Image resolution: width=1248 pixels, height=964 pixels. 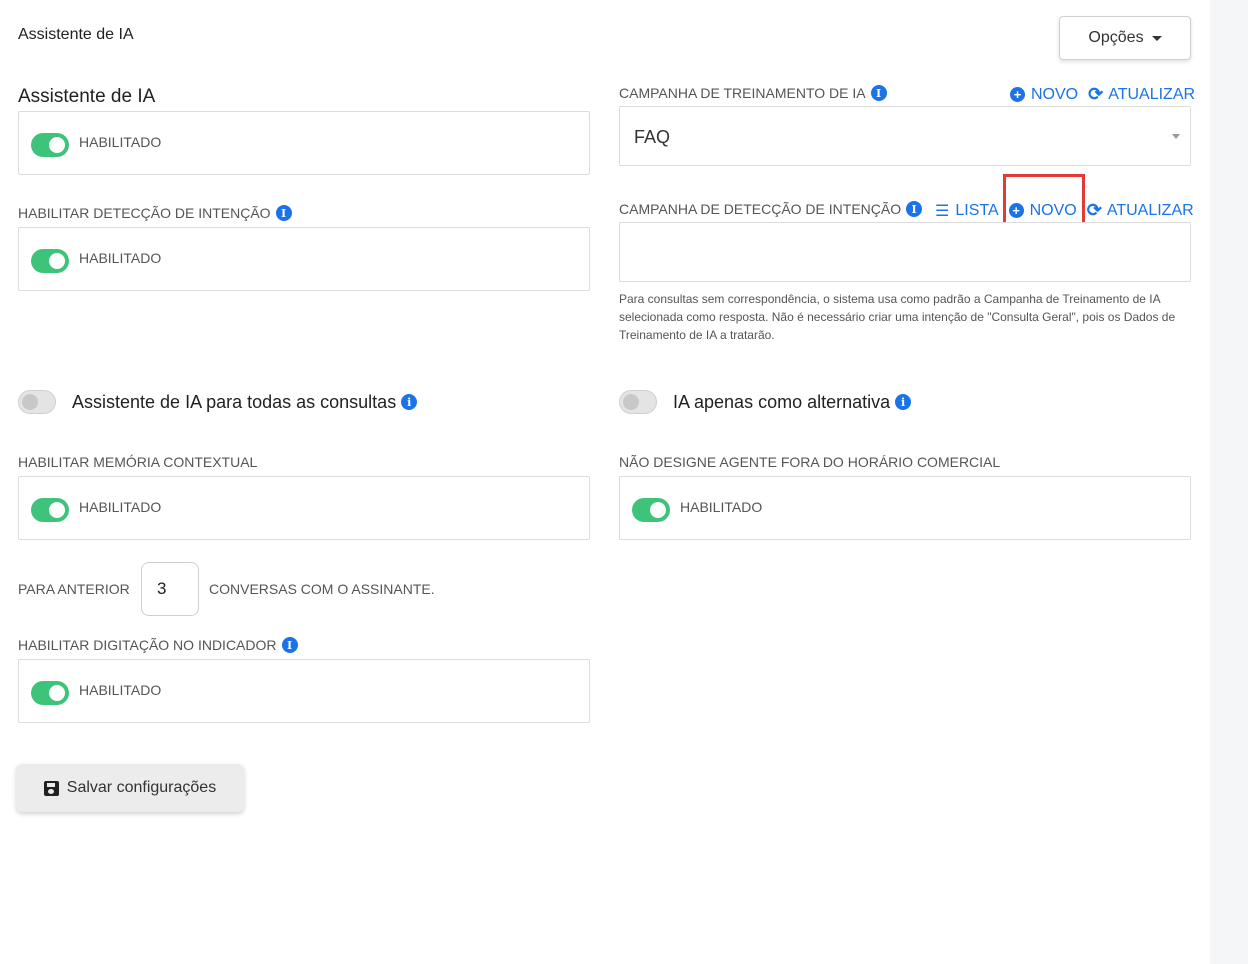 I want to click on list-icon: ☰, so click(x=942, y=211).